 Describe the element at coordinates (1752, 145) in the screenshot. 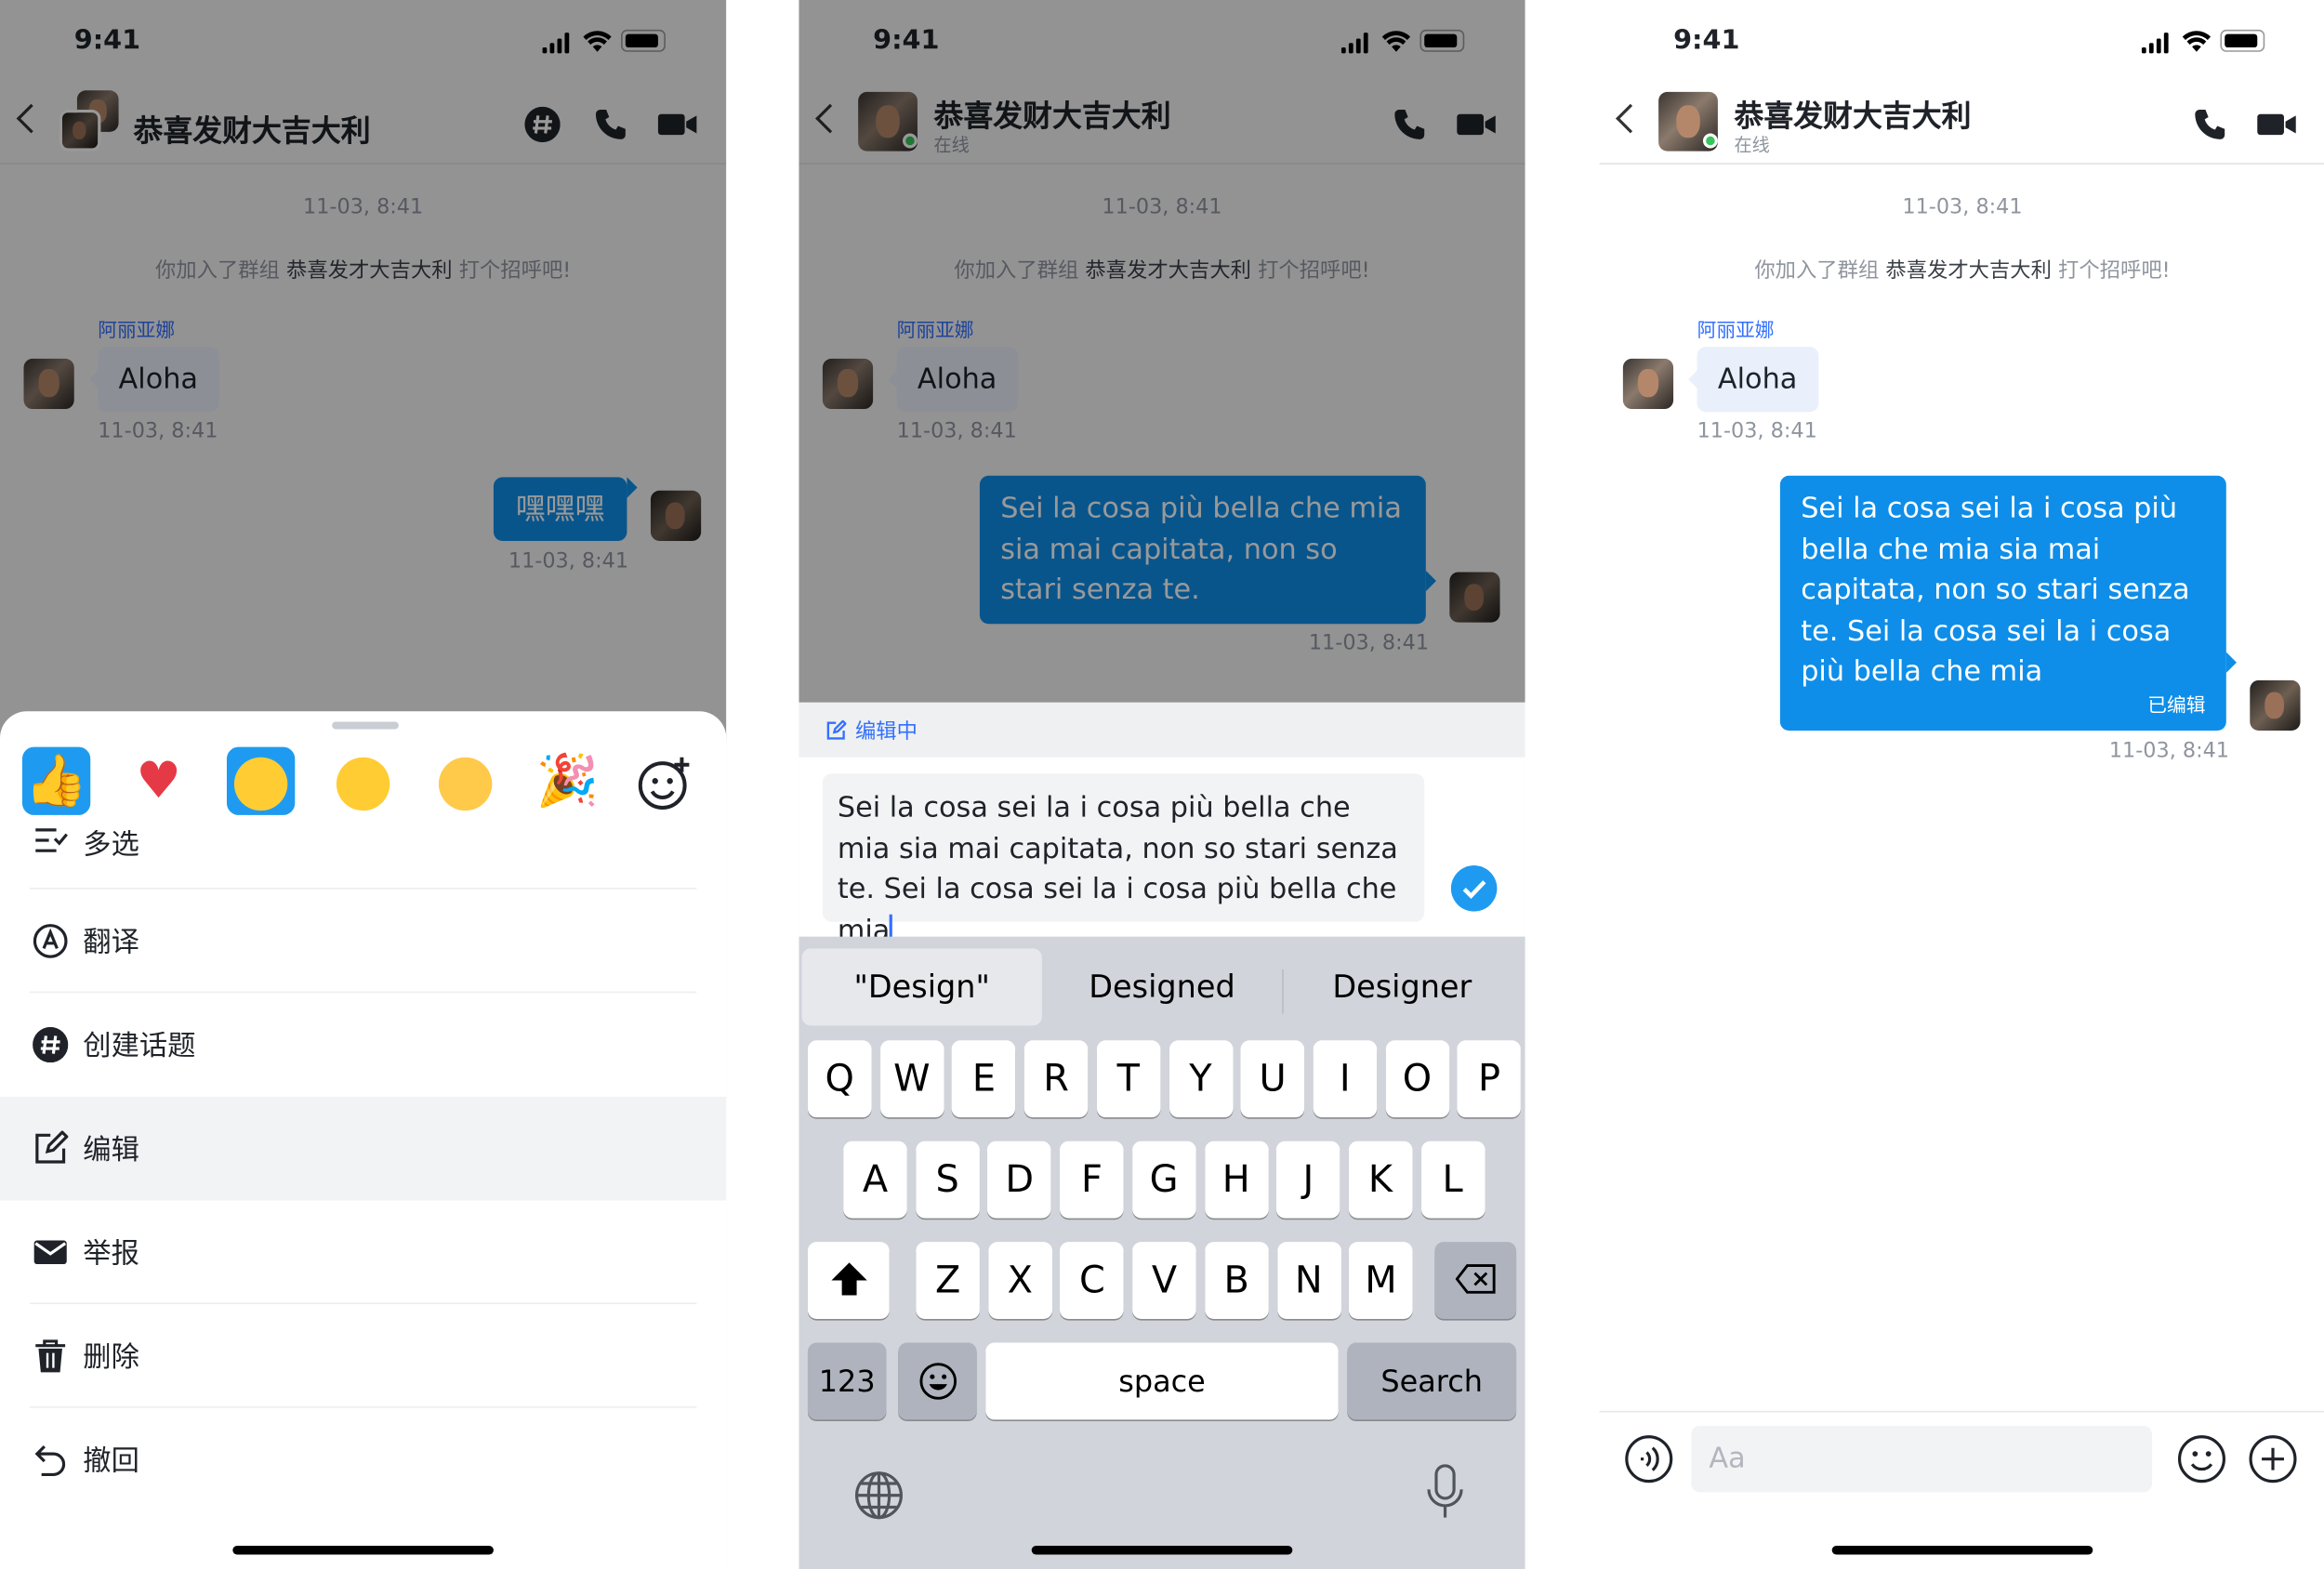

I see `presence-status: 在线` at that location.